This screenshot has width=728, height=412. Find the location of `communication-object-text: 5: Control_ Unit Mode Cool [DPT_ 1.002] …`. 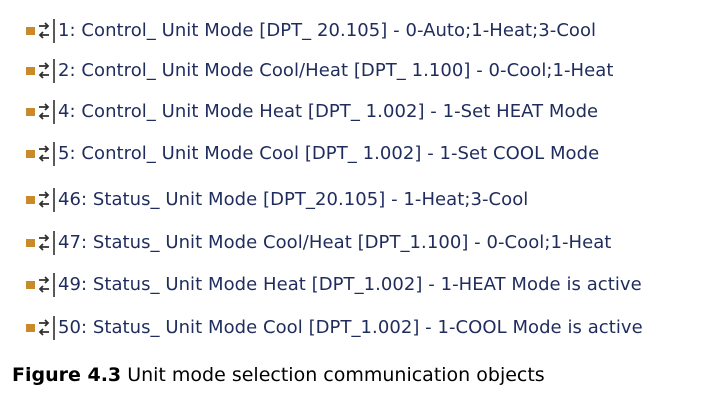

communication-object-text: 5: Control_ Unit Mode Cool [DPT_ 1.002] … is located at coordinates (329, 153).